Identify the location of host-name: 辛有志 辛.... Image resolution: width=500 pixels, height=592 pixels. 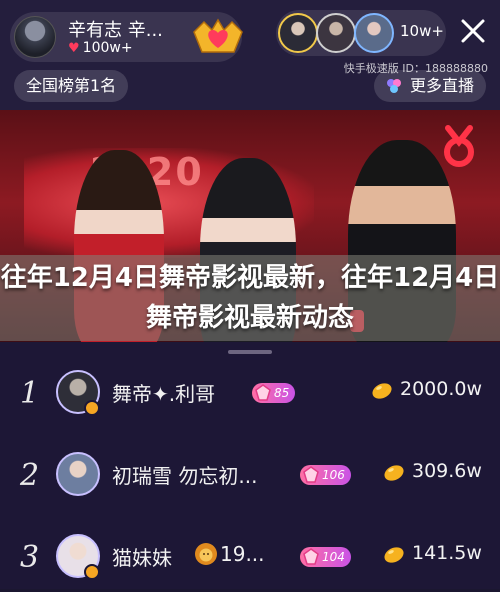
(115, 30).